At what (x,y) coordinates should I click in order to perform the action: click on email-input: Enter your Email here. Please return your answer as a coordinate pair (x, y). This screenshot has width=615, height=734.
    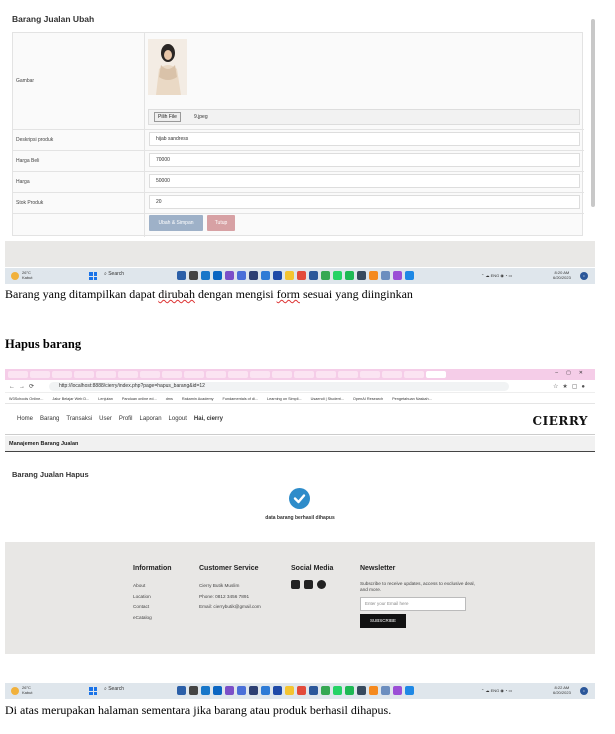
    Looking at the image, I should click on (413, 604).